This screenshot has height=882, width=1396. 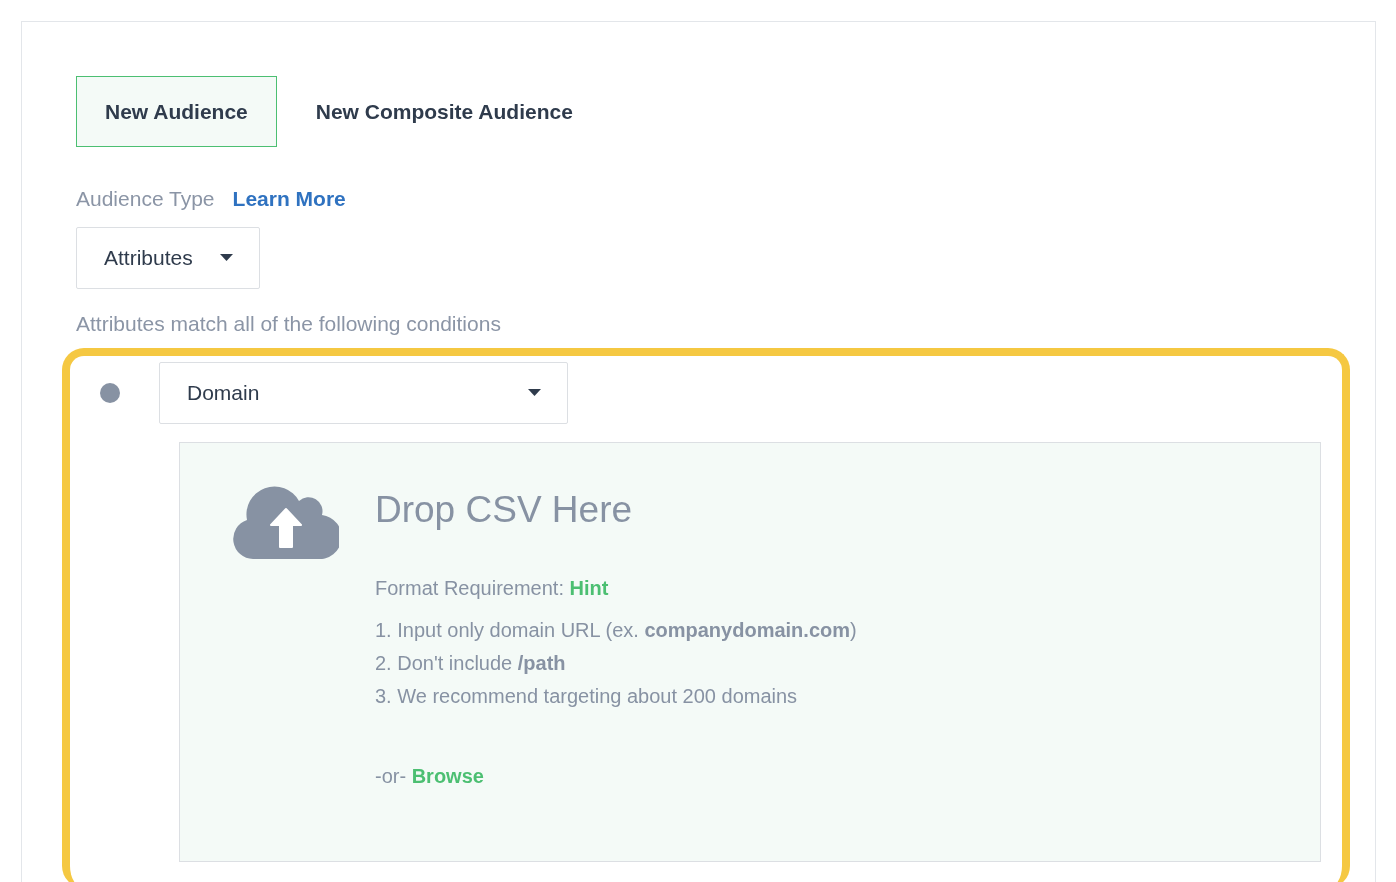 What do you see at coordinates (110, 393) in the screenshot?
I see `bullet-dot` at bounding box center [110, 393].